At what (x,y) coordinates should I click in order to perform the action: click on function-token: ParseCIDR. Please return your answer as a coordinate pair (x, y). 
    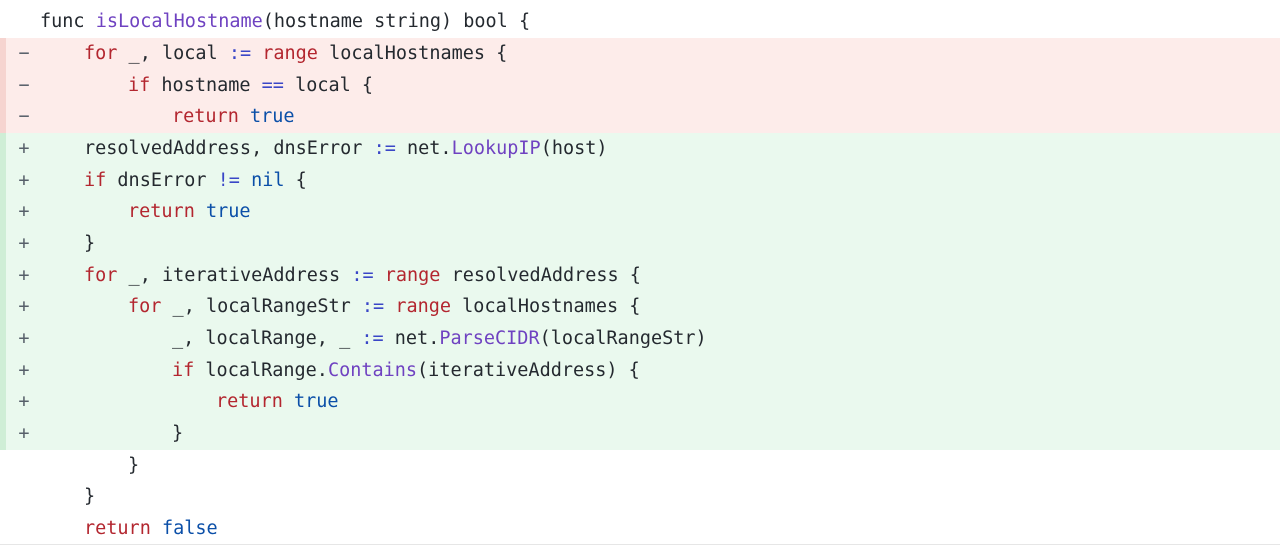
    Looking at the image, I should click on (489, 338).